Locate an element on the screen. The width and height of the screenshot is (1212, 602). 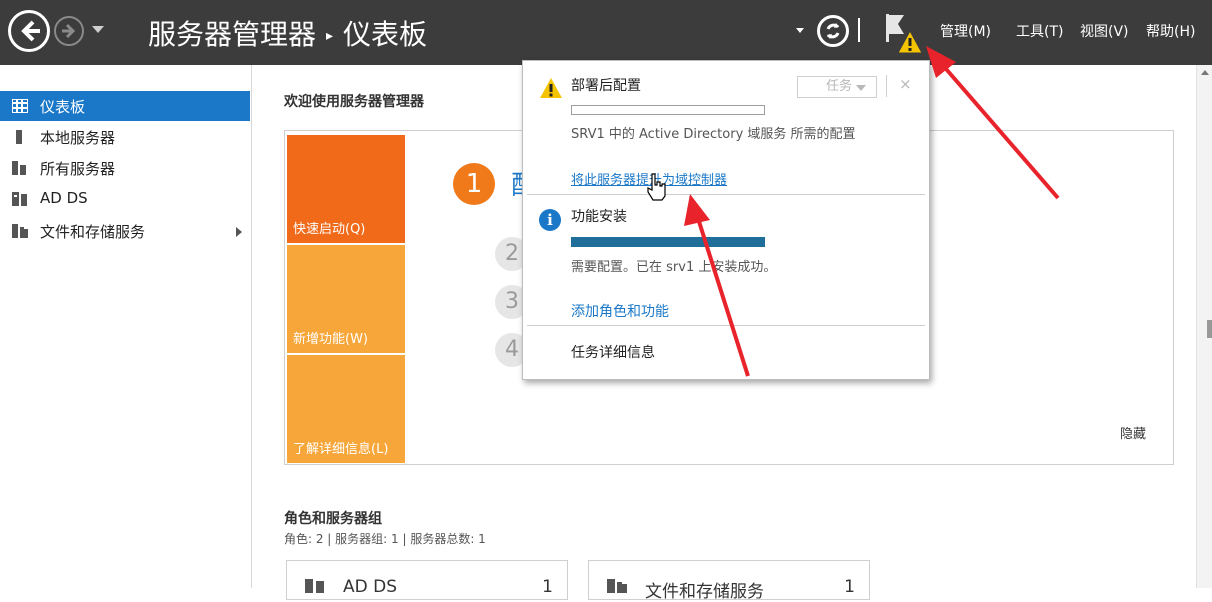
sidebar-item-label: 所有服务器 is located at coordinates (78, 169).